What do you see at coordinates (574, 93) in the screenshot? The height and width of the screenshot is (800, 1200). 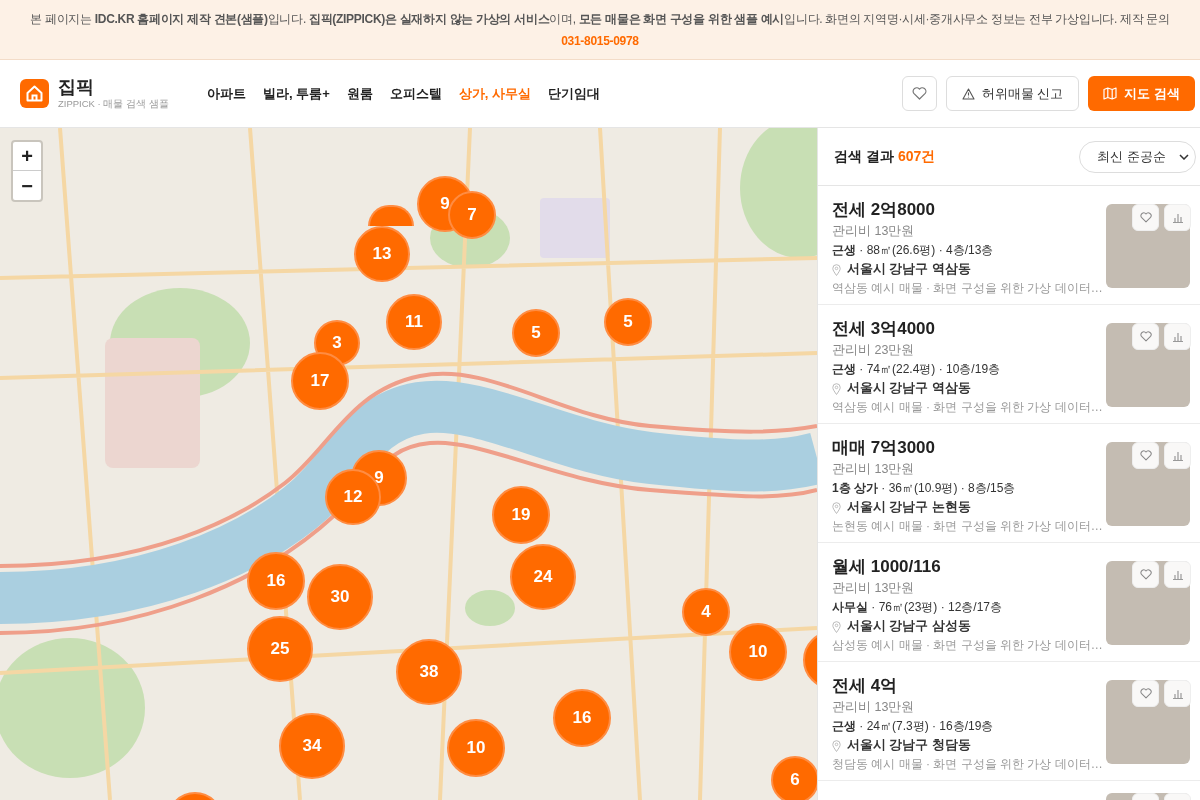 I see `nav-tab: 단기임대` at bounding box center [574, 93].